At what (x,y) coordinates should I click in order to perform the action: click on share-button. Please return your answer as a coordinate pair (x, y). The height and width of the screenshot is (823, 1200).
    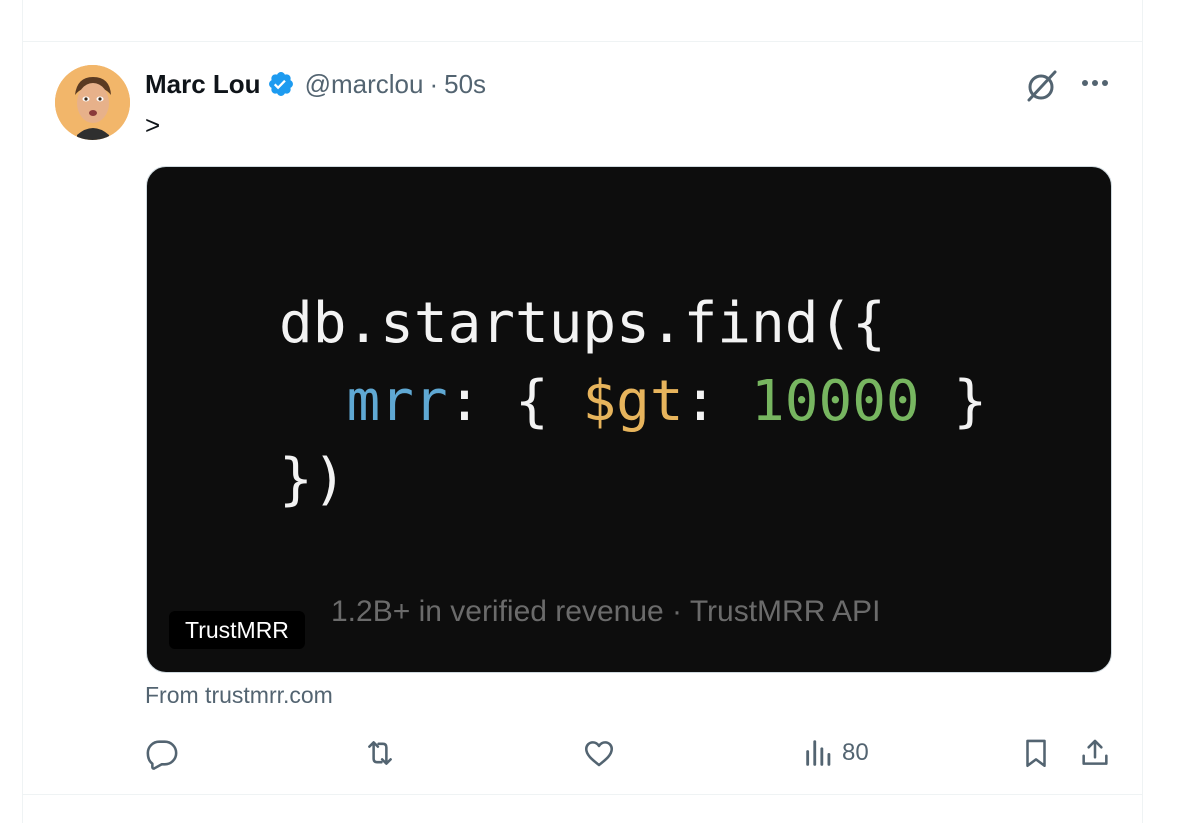
    Looking at the image, I should click on (1095, 753).